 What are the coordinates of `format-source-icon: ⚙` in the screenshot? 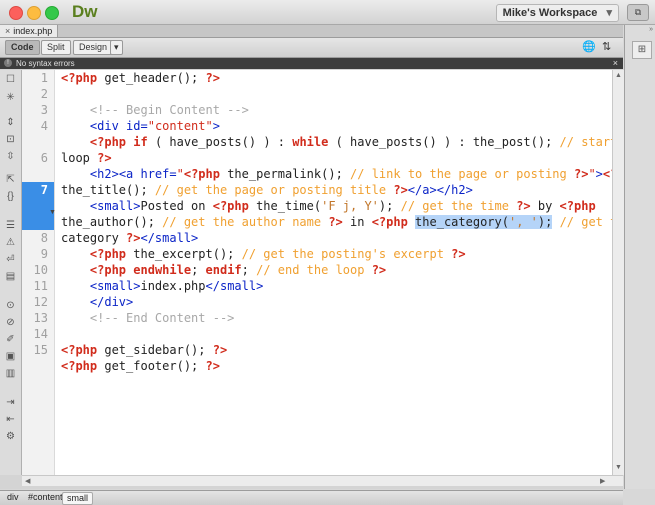 It's located at (10, 437).